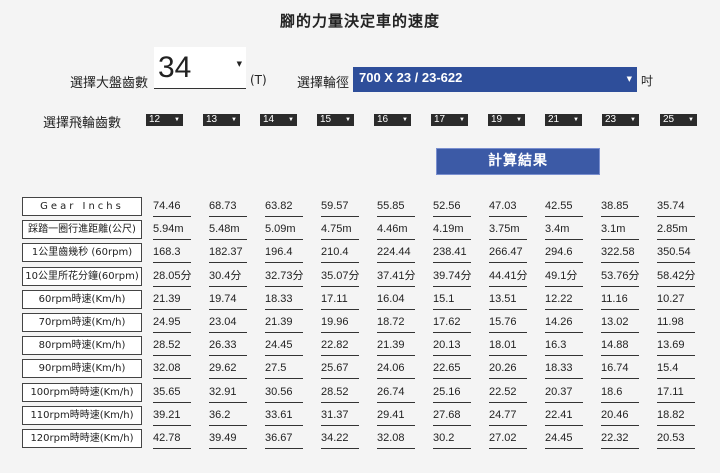 The image size is (720, 473). I want to click on table-cell: 15.4, so click(676, 370).